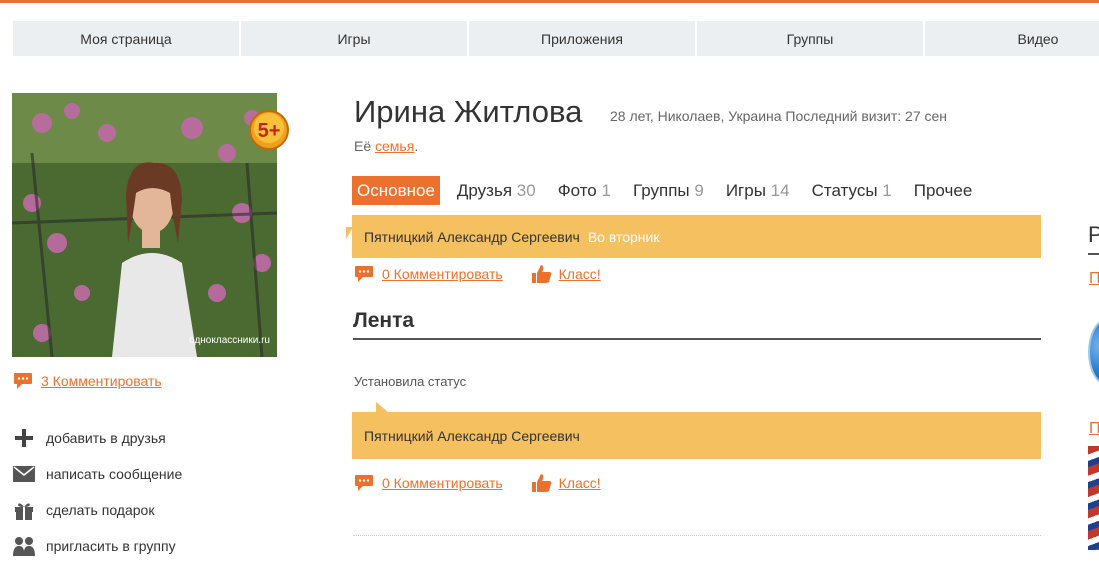 This screenshot has height=572, width=1099. I want to click on tab-statuses: Статусы 1, so click(852, 190).